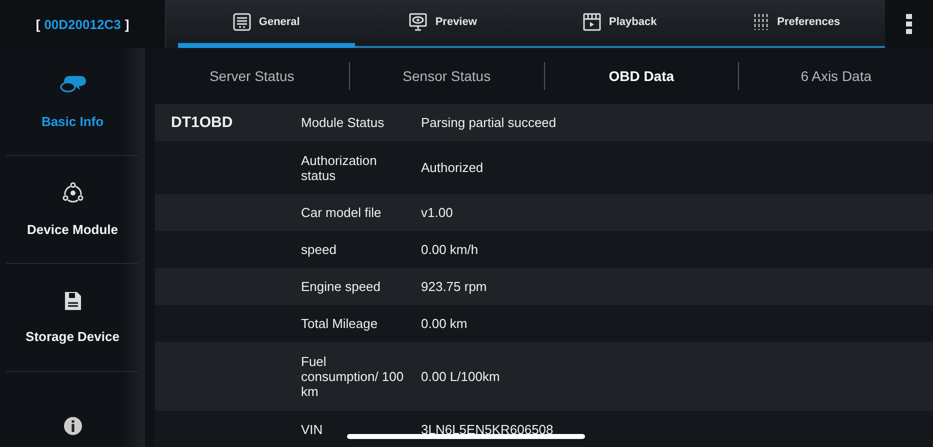  Describe the element at coordinates (341, 212) in the screenshot. I see `field-label: Car model file` at that location.